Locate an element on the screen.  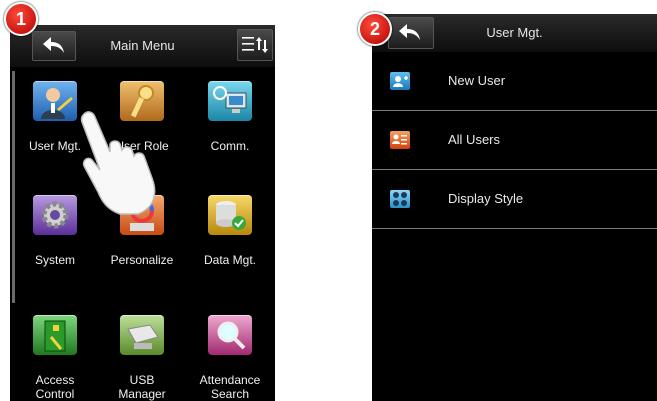
door-icon is located at coordinates (55, 335).